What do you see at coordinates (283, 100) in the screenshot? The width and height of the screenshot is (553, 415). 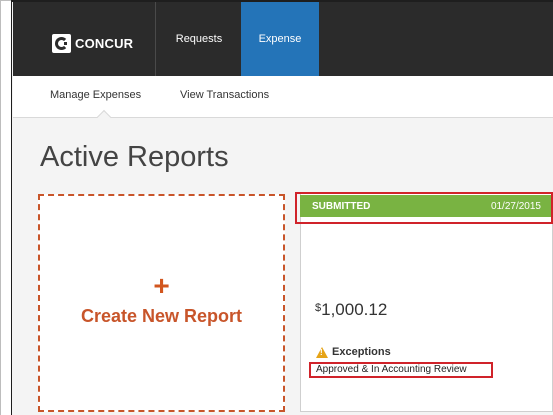 I see `sub-nav-bar: Manage Expenses View Transactions` at bounding box center [283, 100].